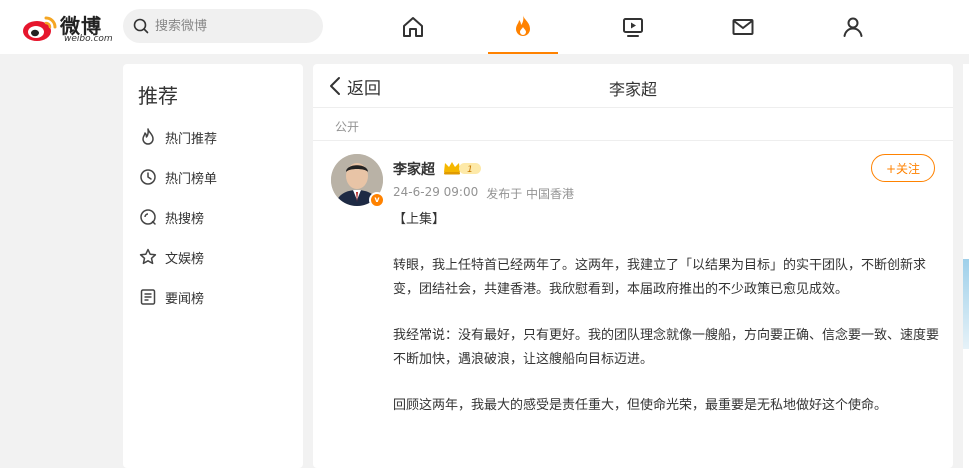  I want to click on star-icon, so click(148, 256).